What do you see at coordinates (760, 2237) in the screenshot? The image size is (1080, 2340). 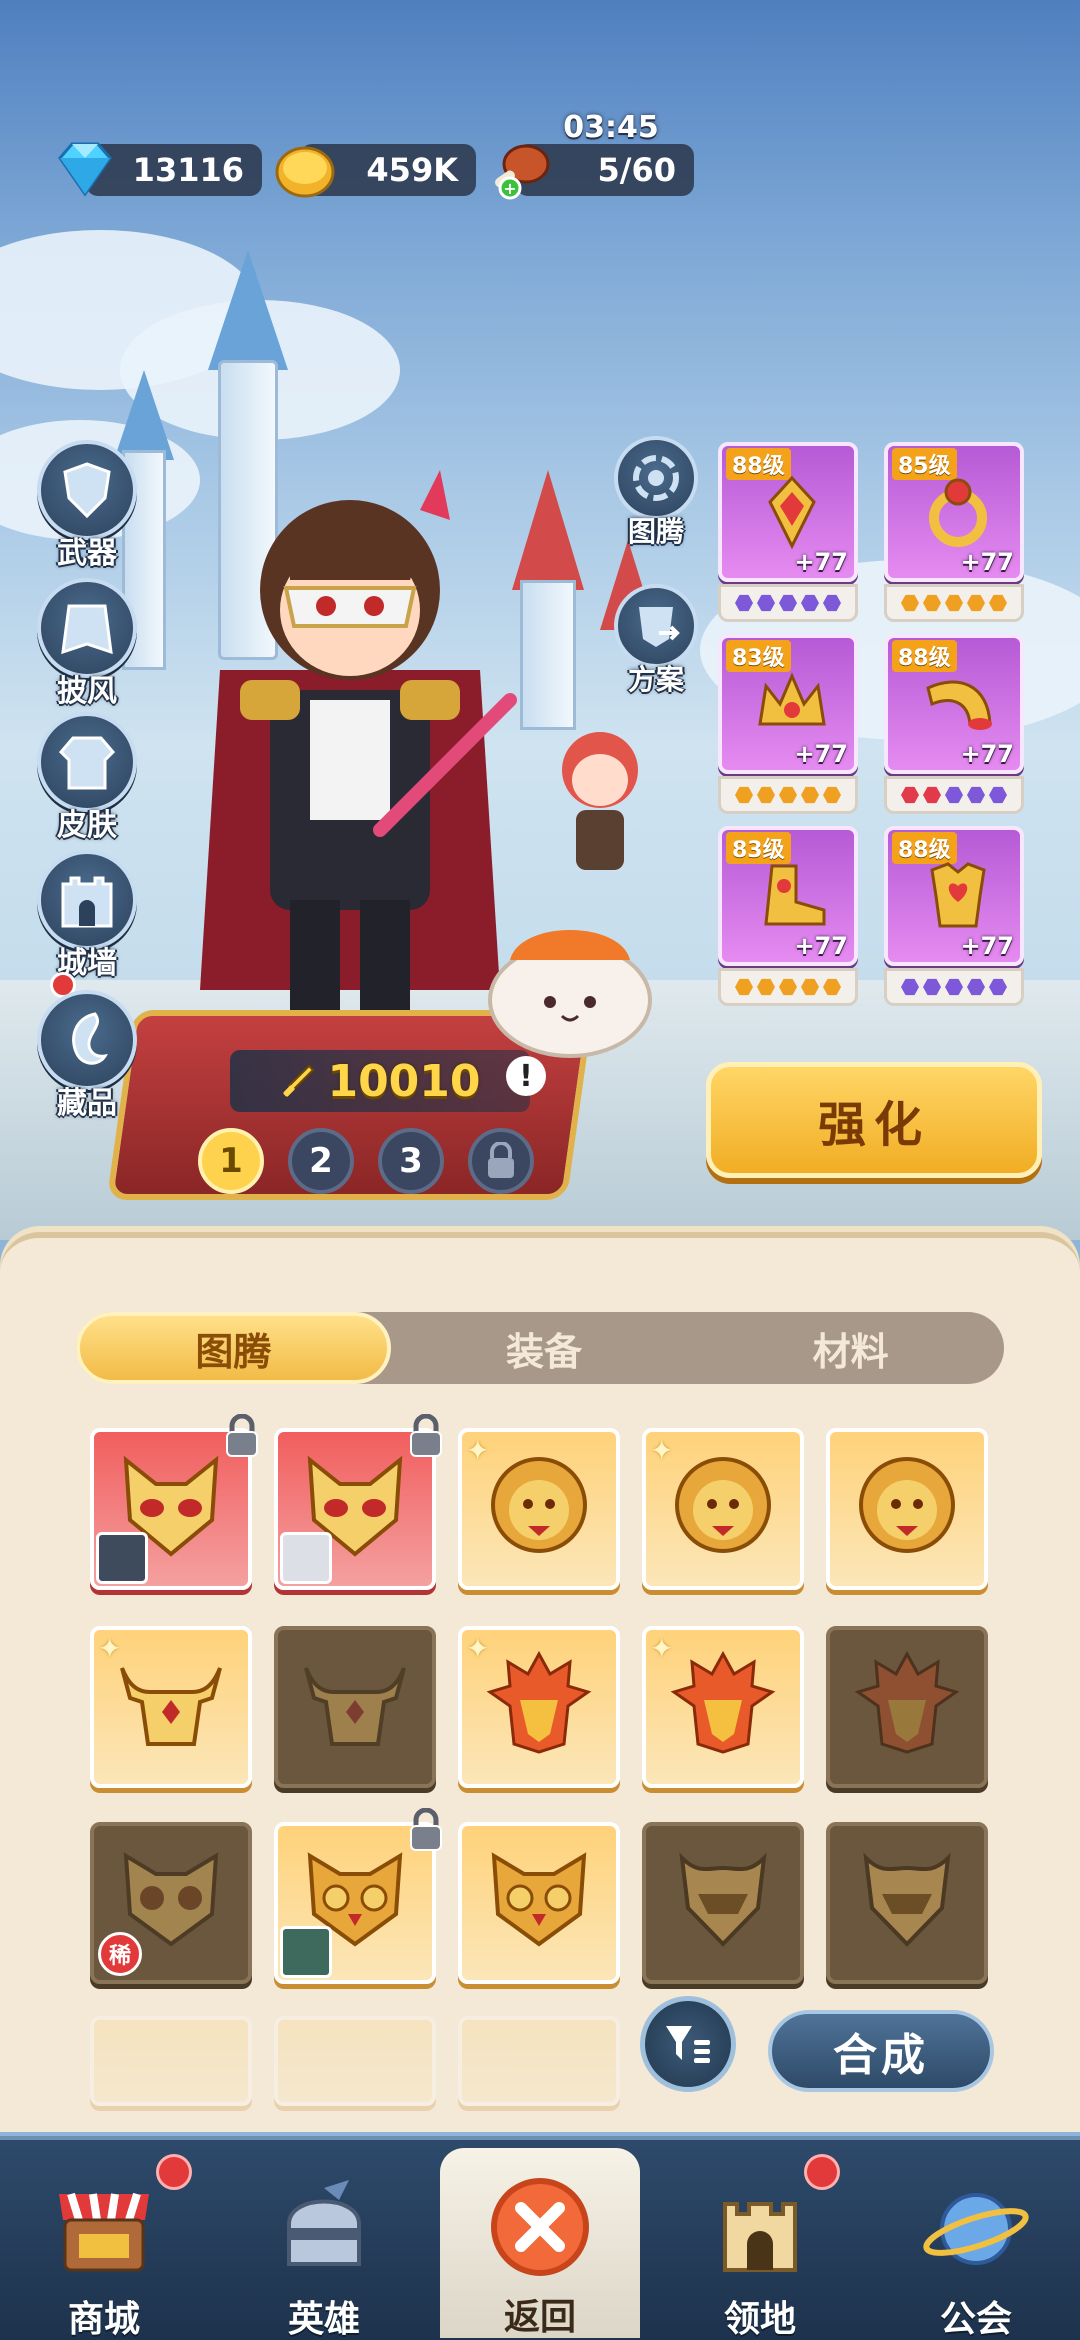 I see `castle-icon` at bounding box center [760, 2237].